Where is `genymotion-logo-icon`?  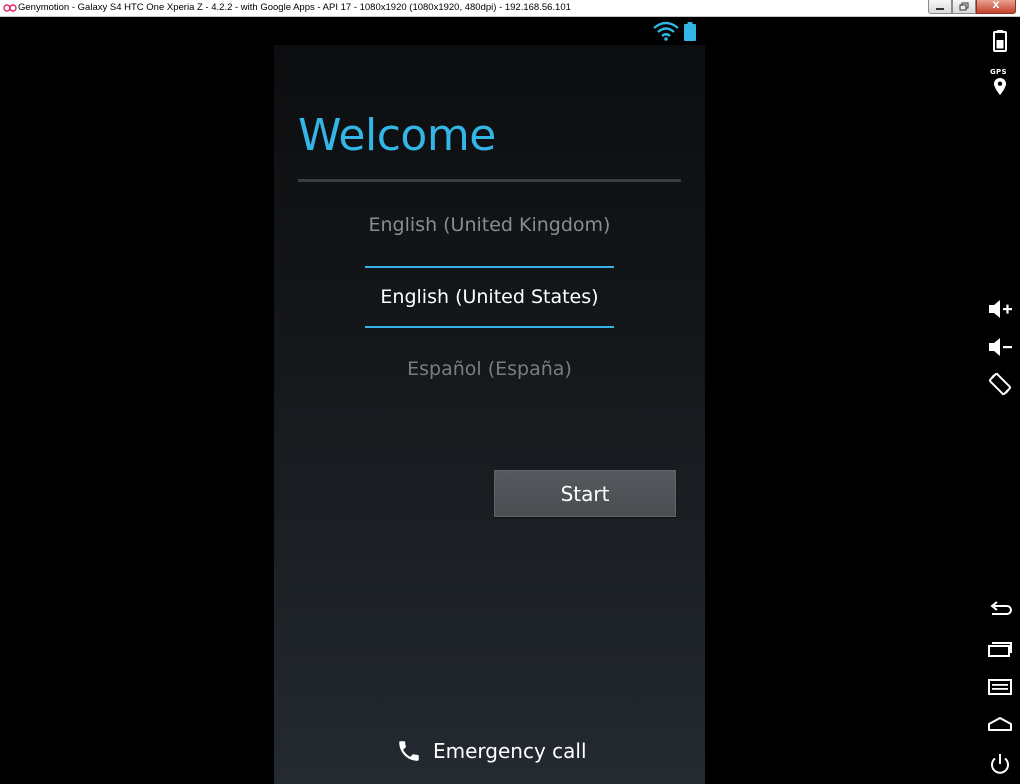
genymotion-logo-icon is located at coordinates (10, 8).